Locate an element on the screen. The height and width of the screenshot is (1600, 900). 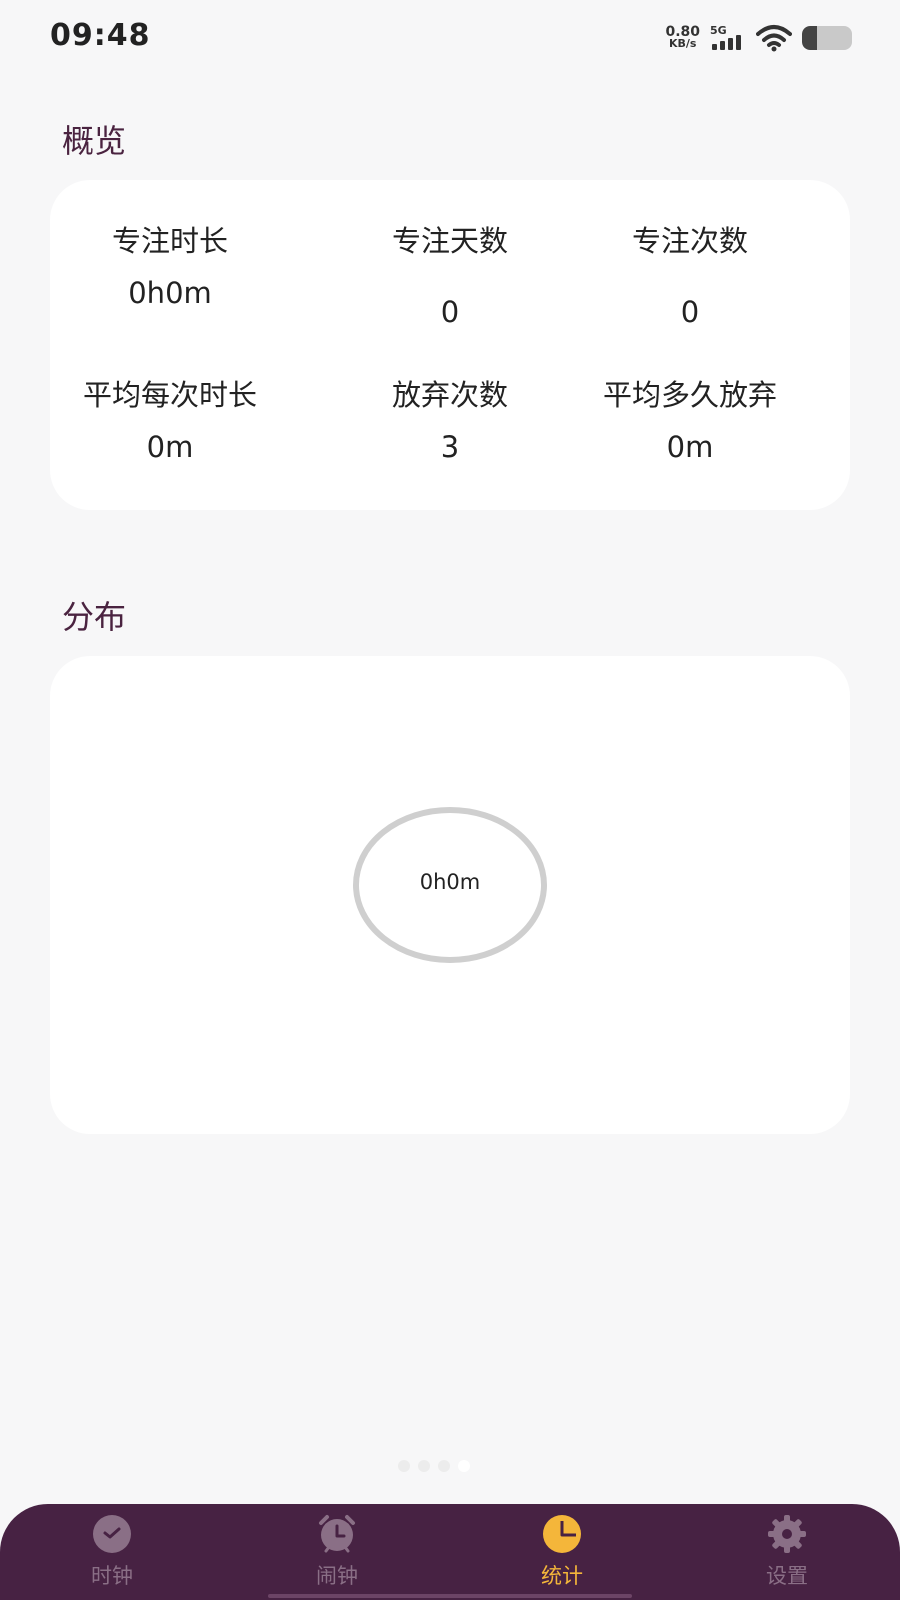
wifi-icon is located at coordinates (774, 38).